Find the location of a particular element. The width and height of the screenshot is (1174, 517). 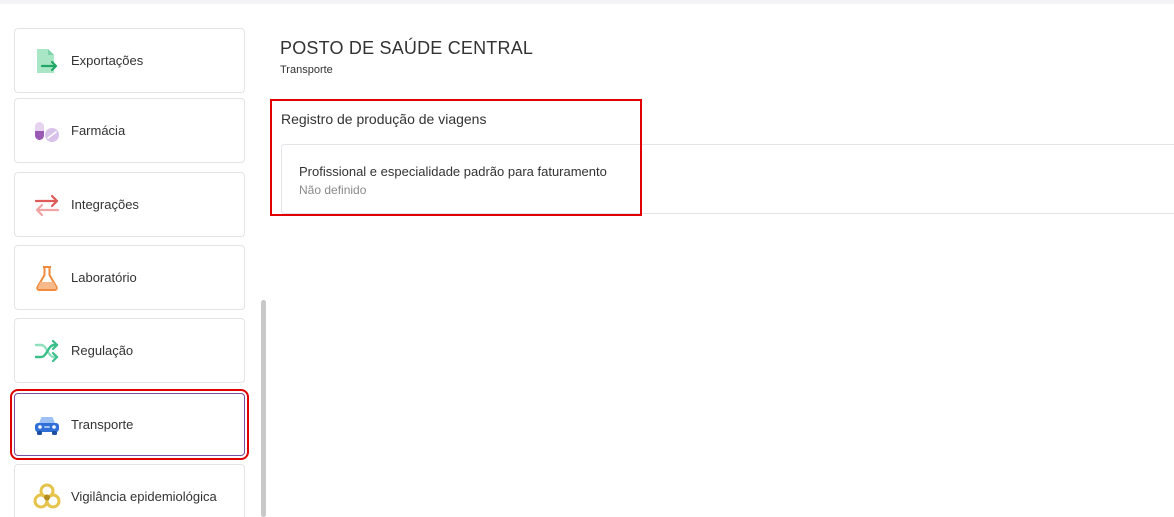

sidebar-item-label: Vigilância epidemiológica is located at coordinates (144, 496).